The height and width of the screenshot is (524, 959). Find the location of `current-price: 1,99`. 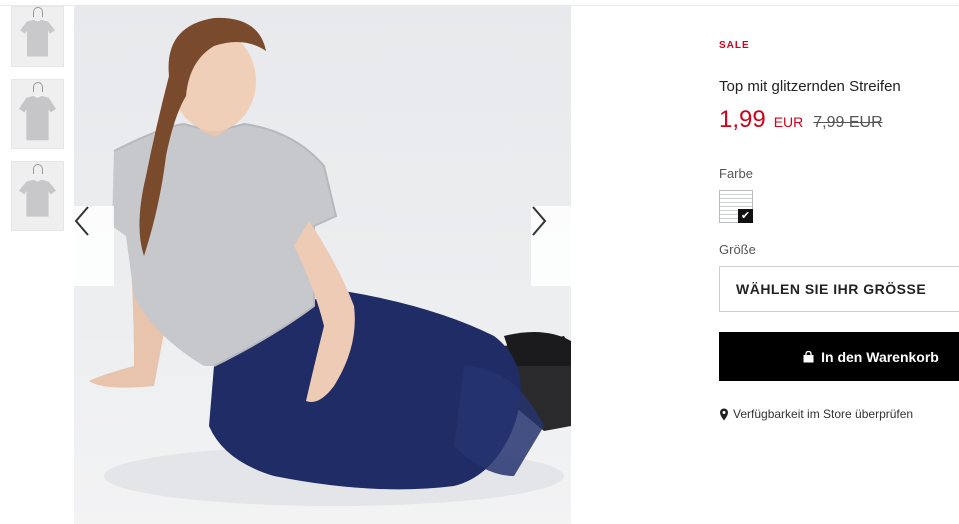

current-price: 1,99 is located at coordinates (742, 119).